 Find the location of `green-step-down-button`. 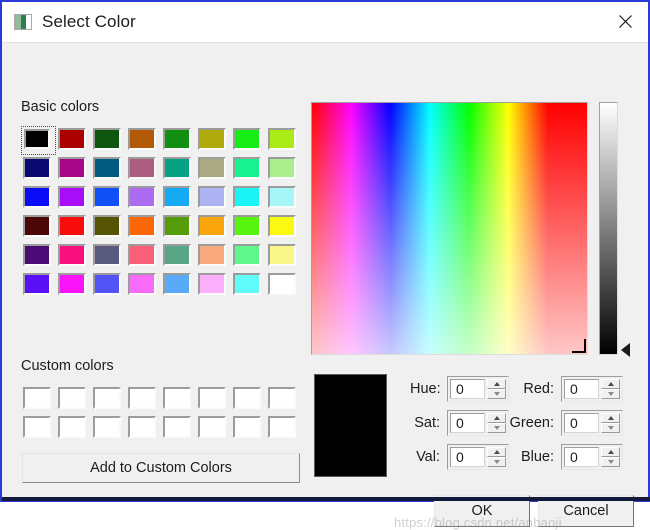

green-step-down-button is located at coordinates (610, 428).